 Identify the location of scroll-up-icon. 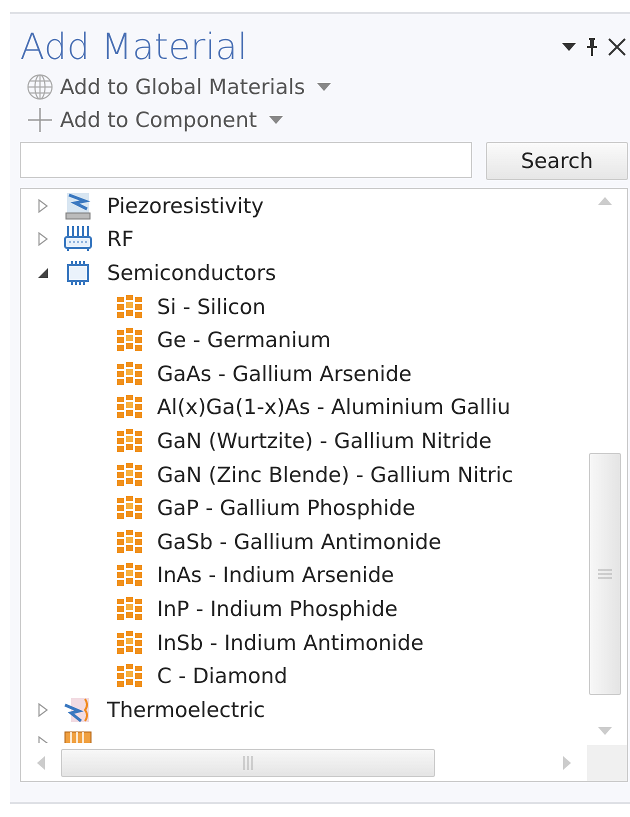
(605, 201).